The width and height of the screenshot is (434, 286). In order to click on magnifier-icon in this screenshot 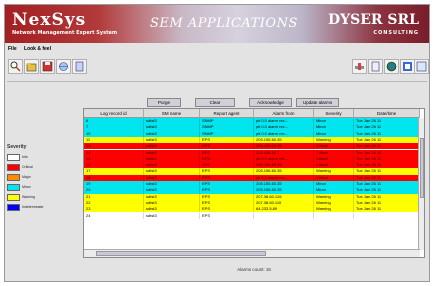, I will do `click(15, 66)`.